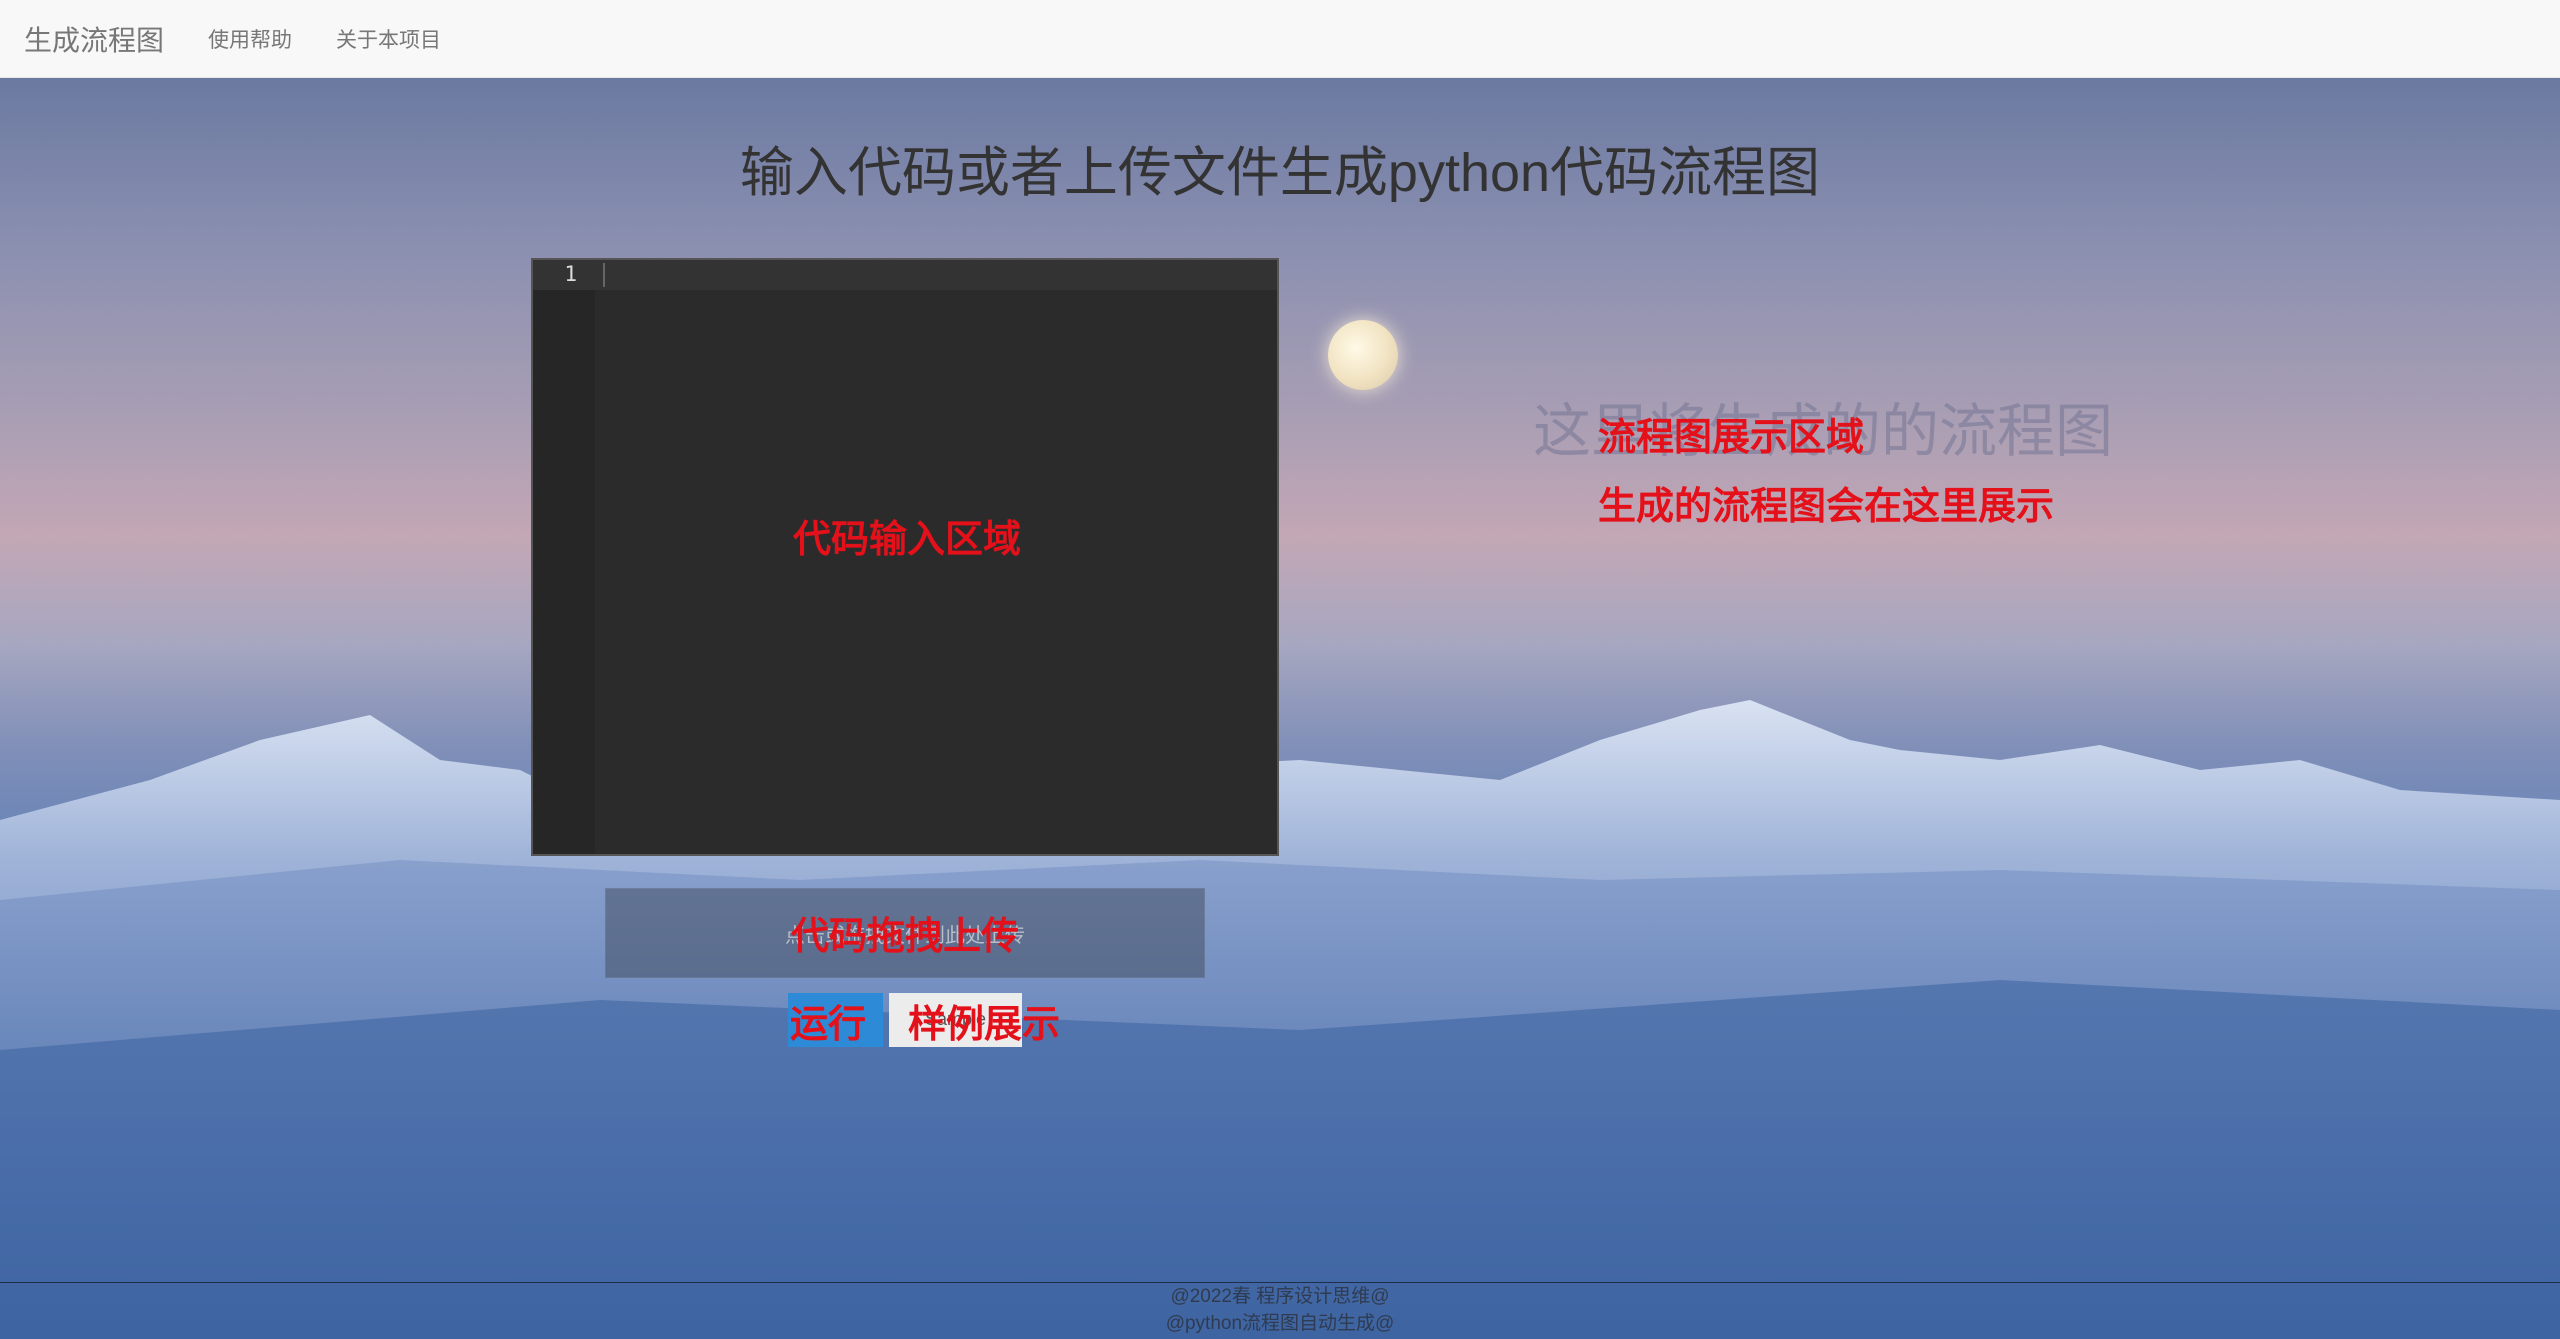  I want to click on footer-line-2: @python流程图自动生成@, so click(1280, 1323).